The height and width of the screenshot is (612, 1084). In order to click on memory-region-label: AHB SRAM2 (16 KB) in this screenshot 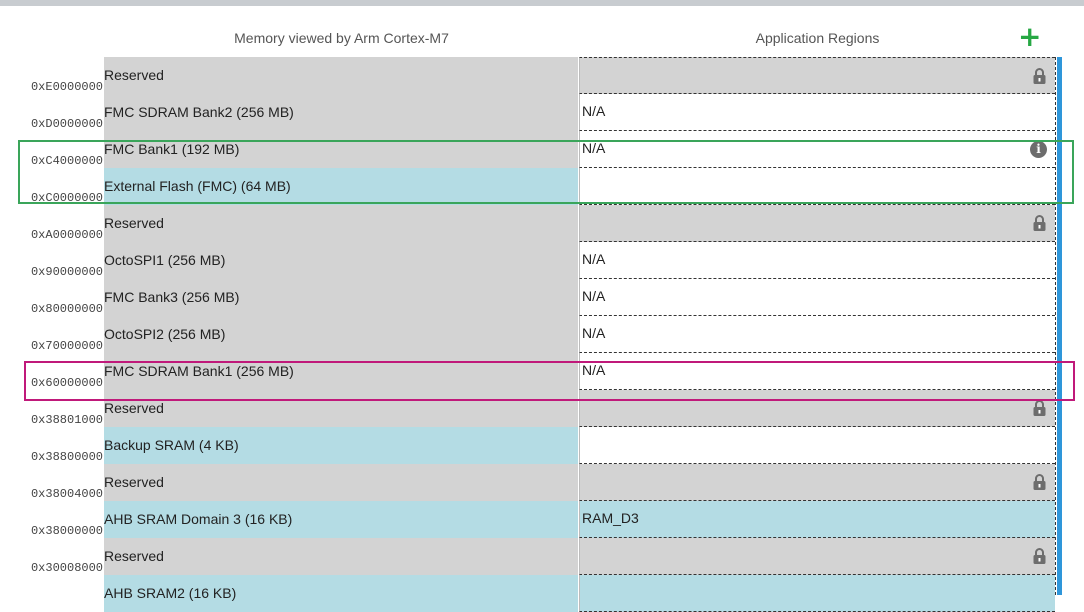, I will do `click(341, 593)`.